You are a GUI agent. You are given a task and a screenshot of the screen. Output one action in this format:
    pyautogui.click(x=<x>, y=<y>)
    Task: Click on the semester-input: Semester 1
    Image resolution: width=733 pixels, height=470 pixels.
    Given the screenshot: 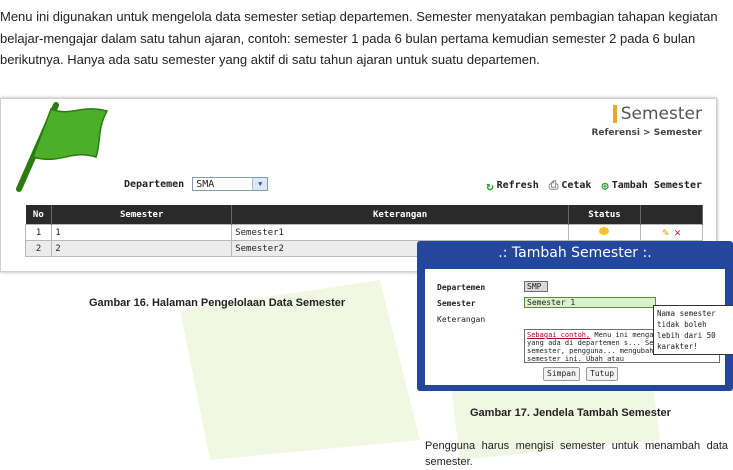 What is the action you would take?
    pyautogui.click(x=590, y=302)
    